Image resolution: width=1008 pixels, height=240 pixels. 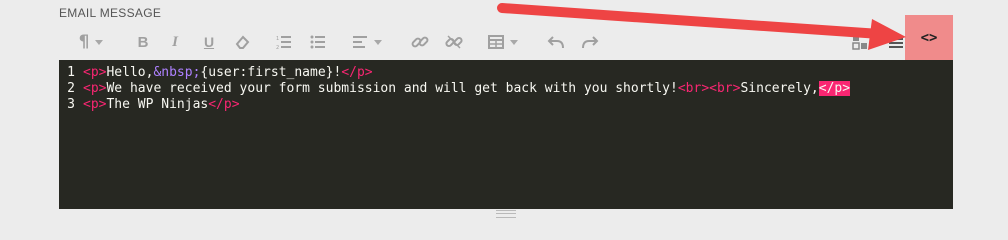 I want to click on unordered-list-button, so click(x=318, y=42).